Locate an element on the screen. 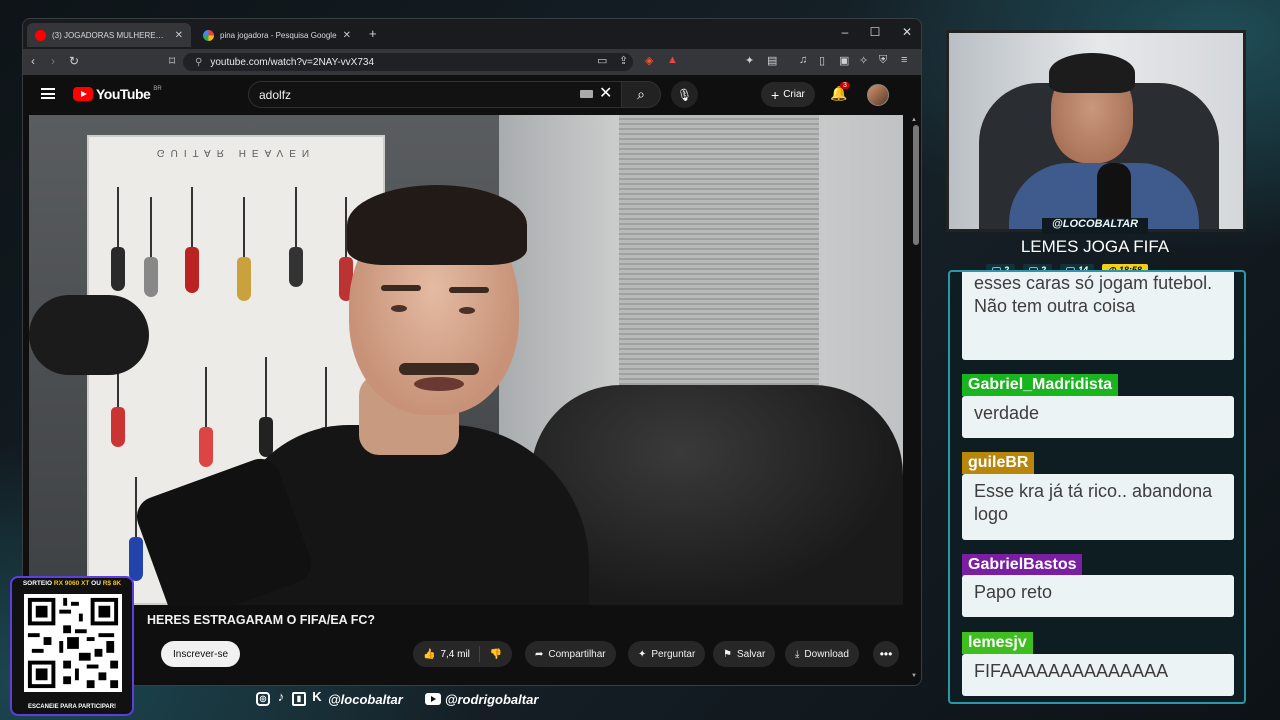 Image resolution: width=1280 pixels, height=720 pixels. google-icon is located at coordinates (208, 35).